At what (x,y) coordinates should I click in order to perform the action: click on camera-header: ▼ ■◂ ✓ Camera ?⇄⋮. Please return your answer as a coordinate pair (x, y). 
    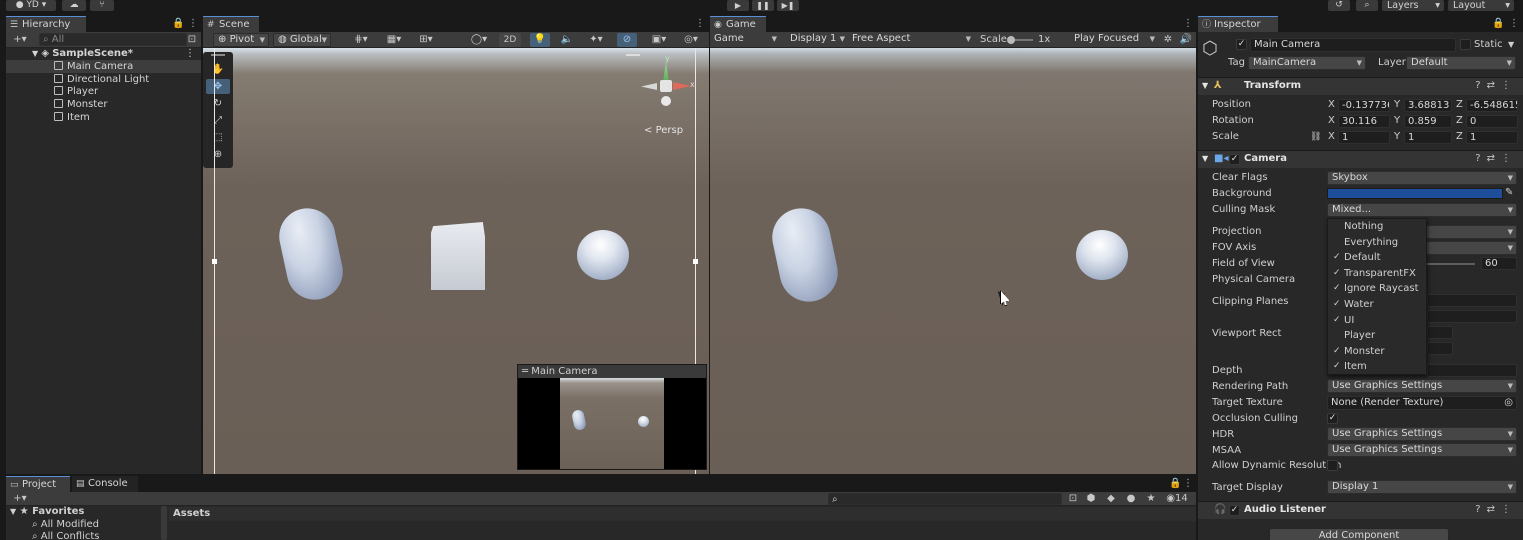
    Looking at the image, I should click on (1360, 159).